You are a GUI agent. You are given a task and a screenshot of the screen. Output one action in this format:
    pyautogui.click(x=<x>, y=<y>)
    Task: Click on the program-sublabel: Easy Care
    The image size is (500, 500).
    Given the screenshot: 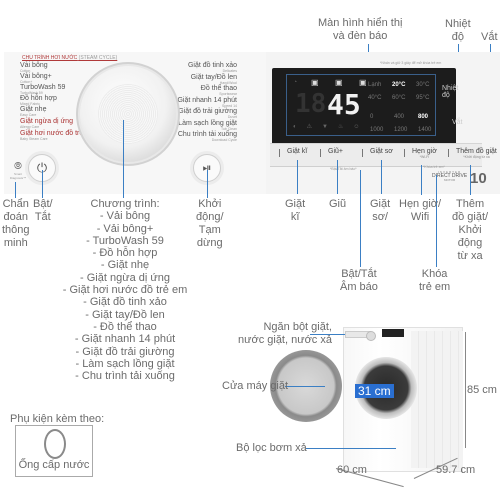 What is the action you would take?
    pyautogui.click(x=28, y=115)
    